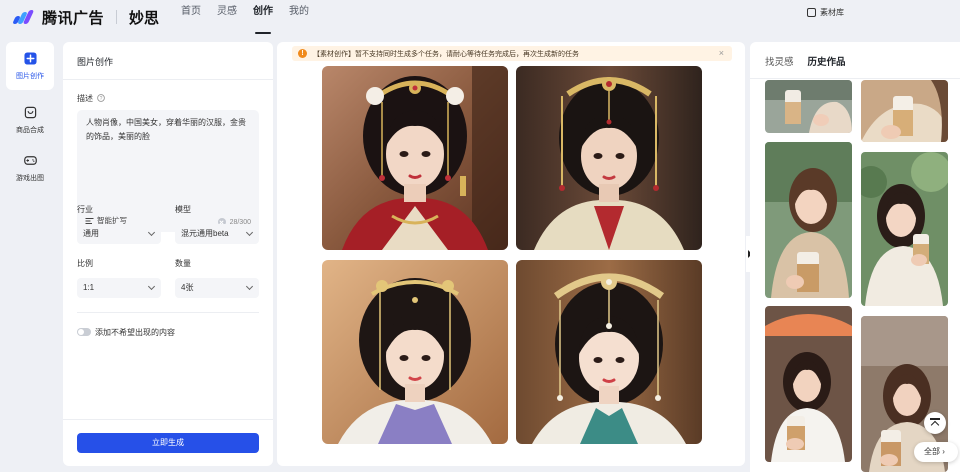 The height and width of the screenshot is (472, 960). What do you see at coordinates (168, 79) in the screenshot?
I see `panel-divider` at bounding box center [168, 79].